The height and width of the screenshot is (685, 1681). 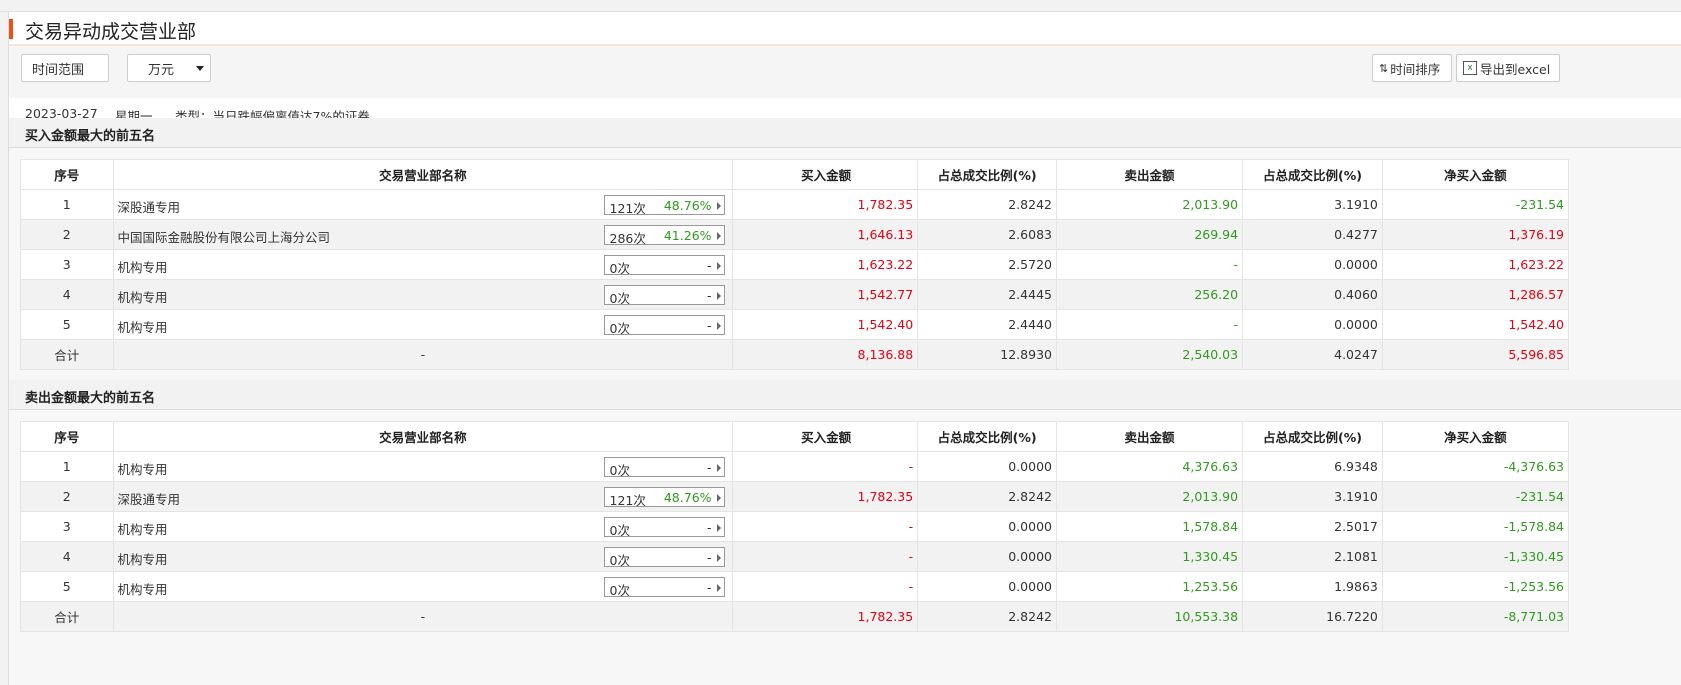 What do you see at coordinates (825, 496) in the screenshot?
I see `buy-amount: 1,782.35` at bounding box center [825, 496].